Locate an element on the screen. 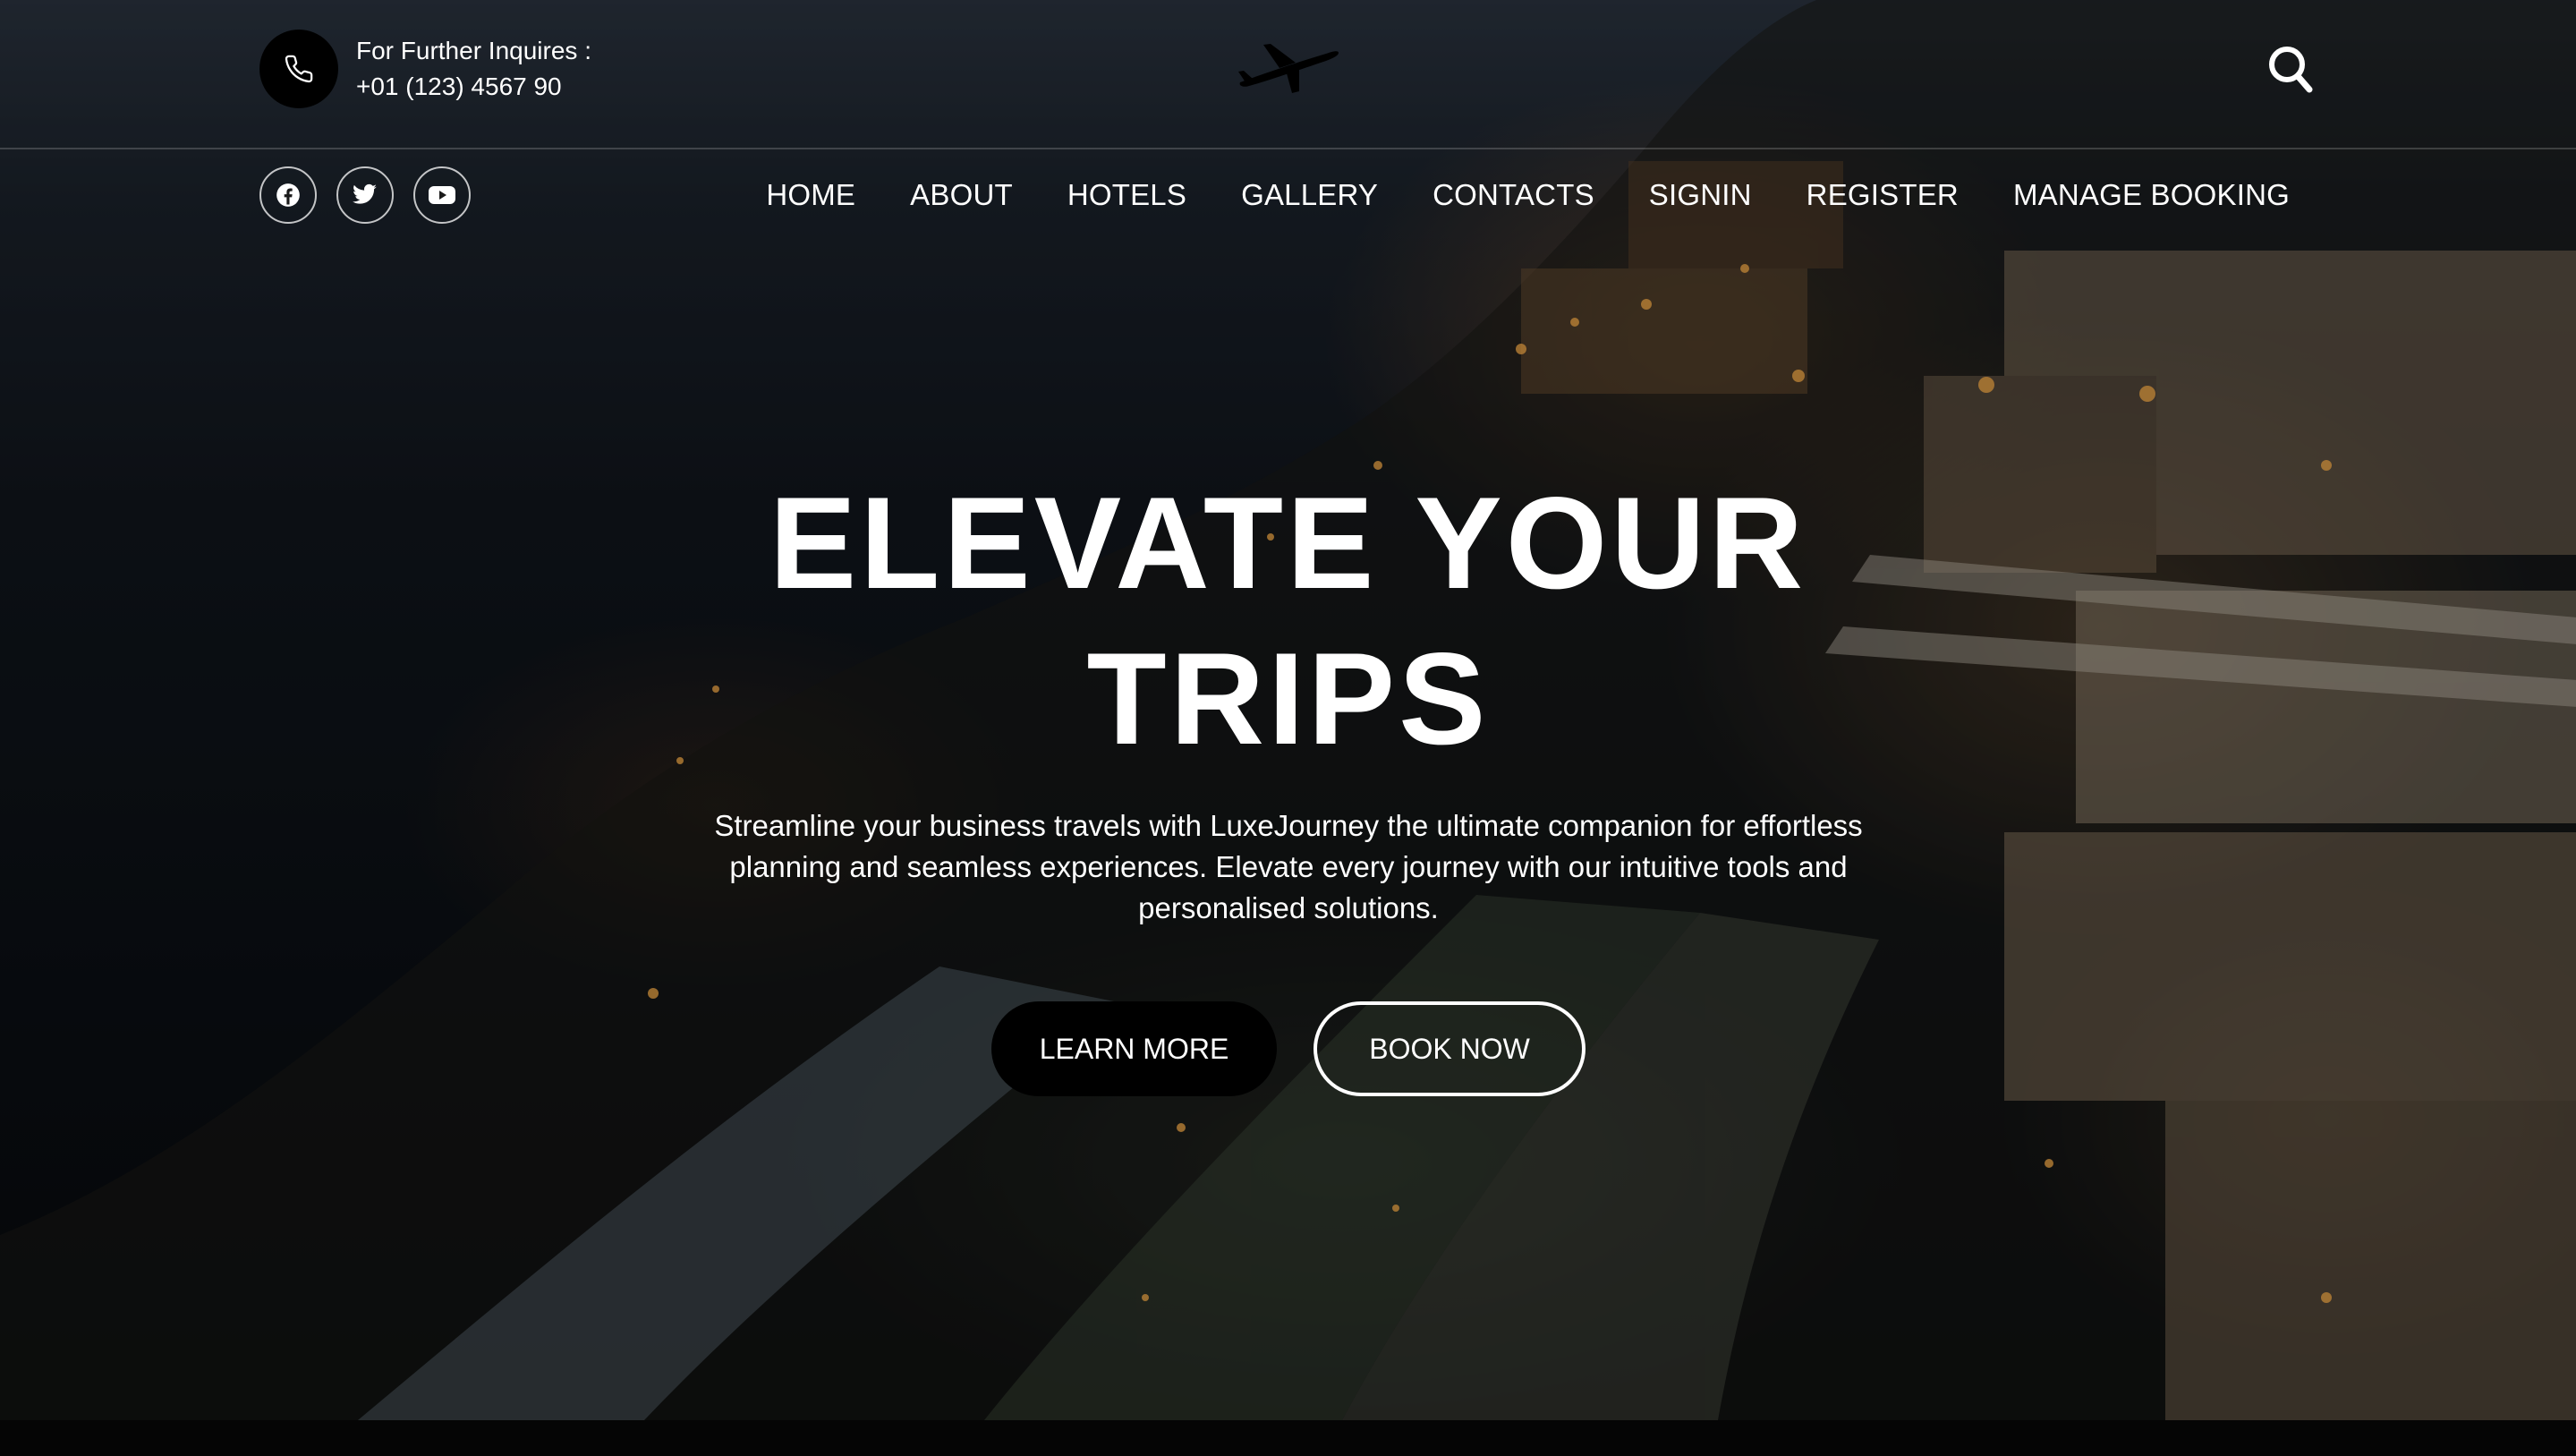 This screenshot has height=1456, width=2576. learn-more-button: LEARN MORE is located at coordinates (1134, 1048).